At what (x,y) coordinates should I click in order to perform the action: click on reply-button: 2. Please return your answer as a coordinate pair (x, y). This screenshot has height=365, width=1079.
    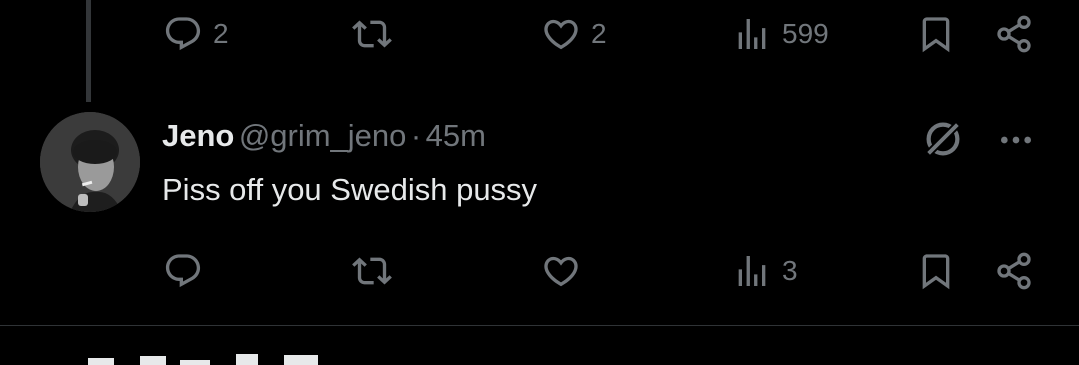
    Looking at the image, I should click on (196, 34).